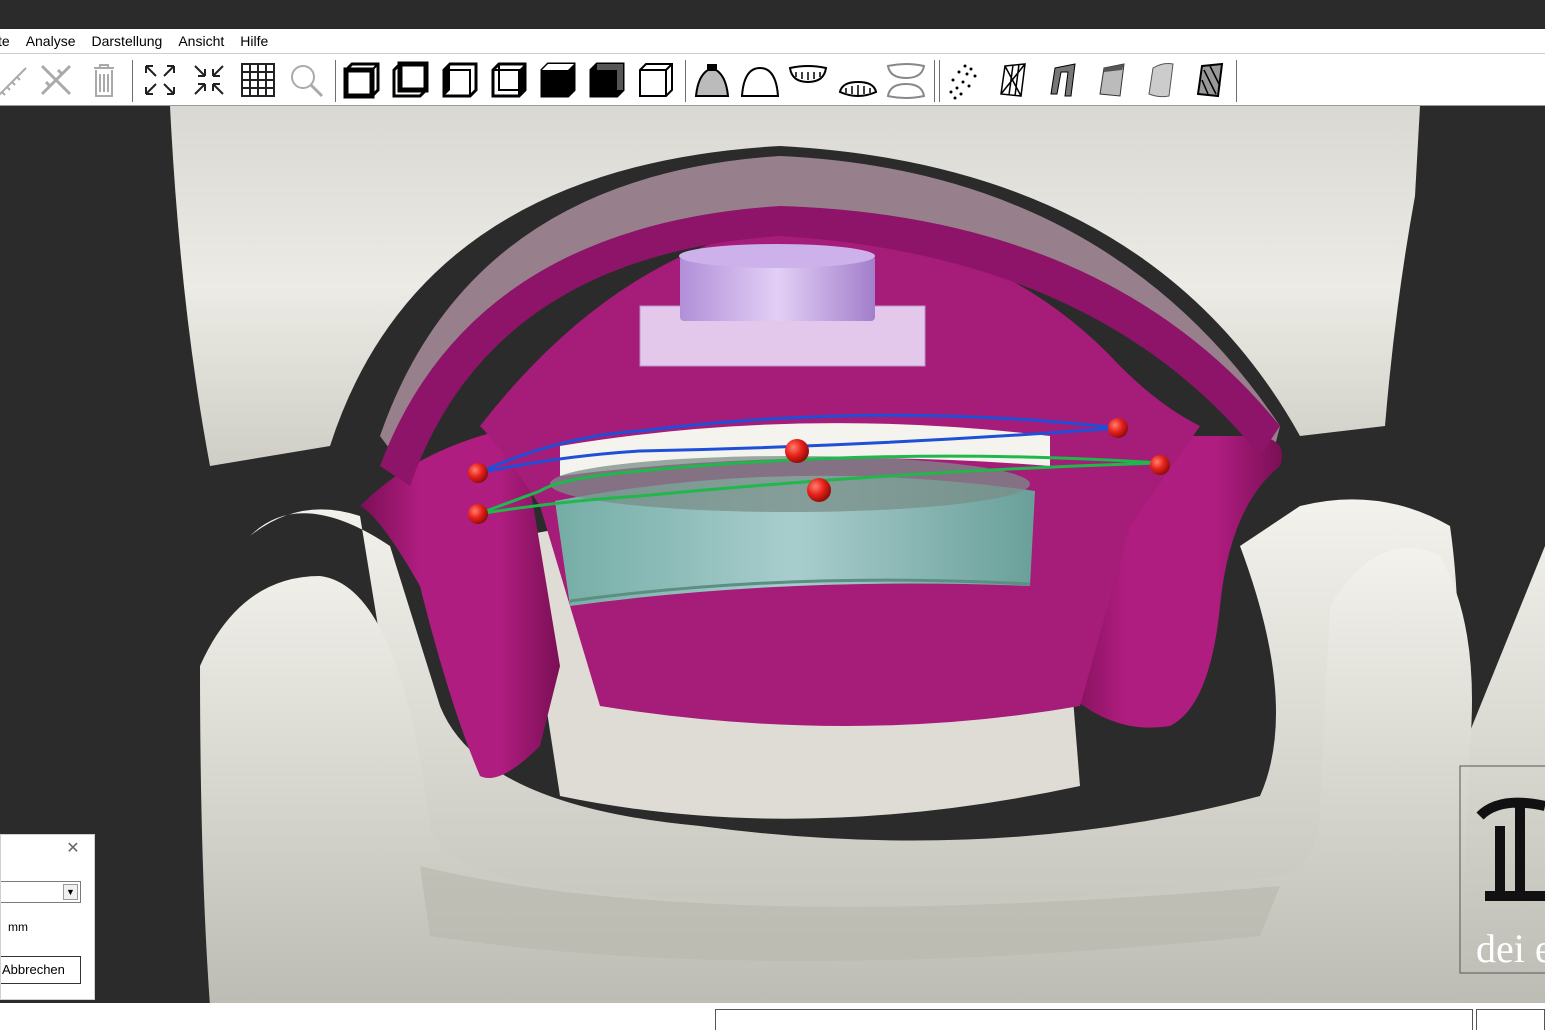  I want to click on menu-ansicht: Ansicht, so click(201, 41).